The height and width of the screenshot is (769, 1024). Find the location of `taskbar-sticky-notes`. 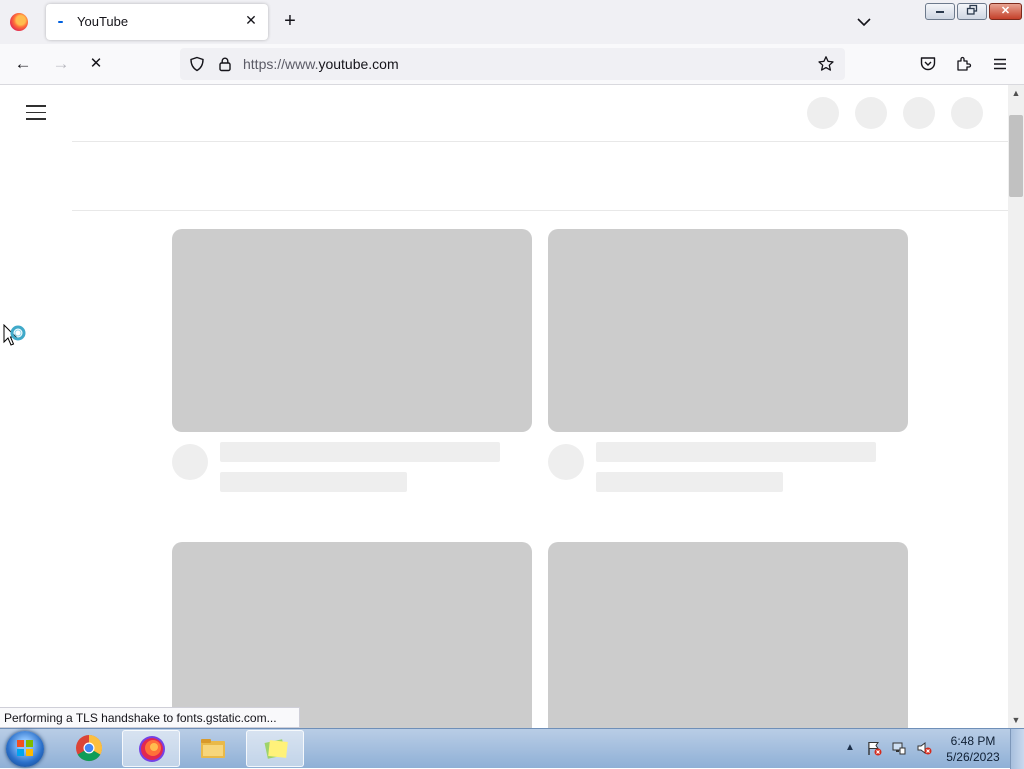

taskbar-sticky-notes is located at coordinates (275, 748).